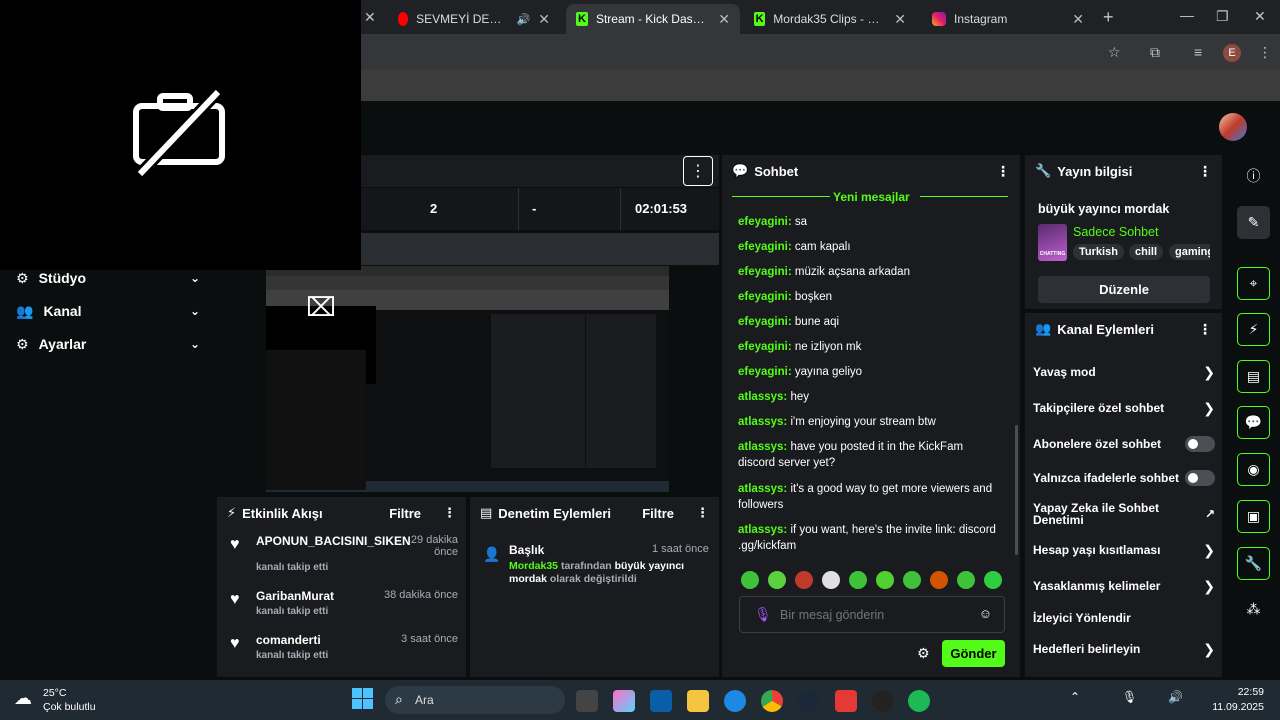  What do you see at coordinates (194, 278) in the screenshot?
I see `chevron-down-icon: ⌄` at bounding box center [194, 278].